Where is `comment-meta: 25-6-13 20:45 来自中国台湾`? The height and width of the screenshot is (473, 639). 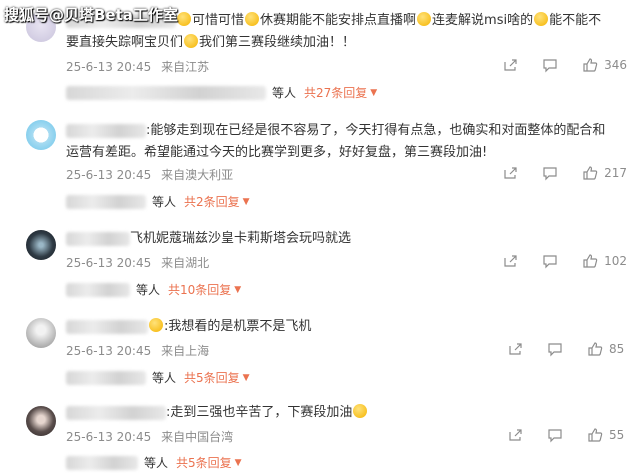
comment-meta: 25-6-13 20:45 来自中国台湾 is located at coordinates (149, 436).